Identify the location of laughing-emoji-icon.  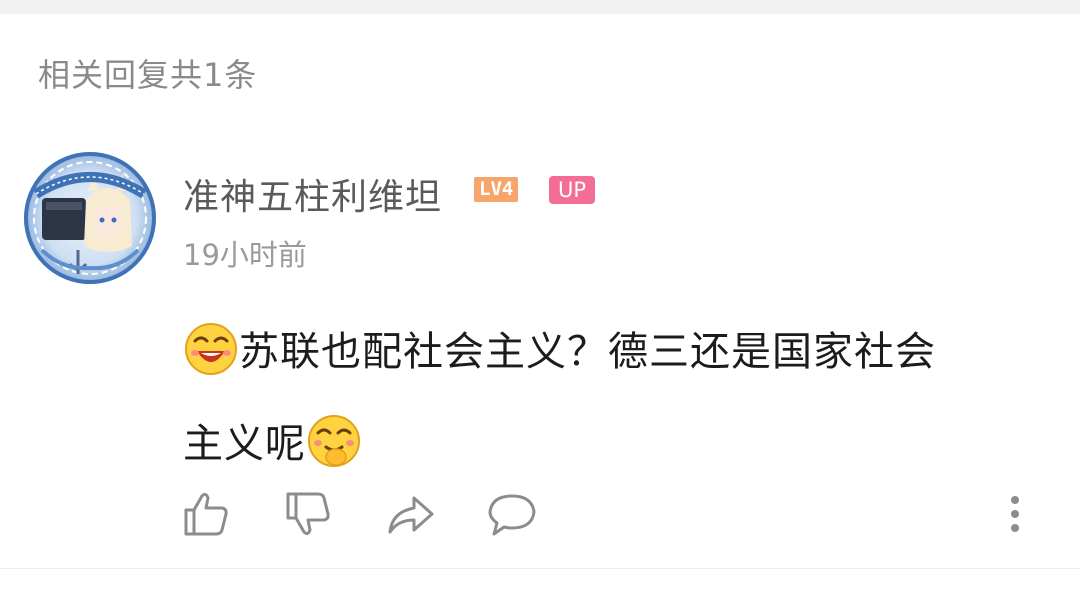
(211, 349).